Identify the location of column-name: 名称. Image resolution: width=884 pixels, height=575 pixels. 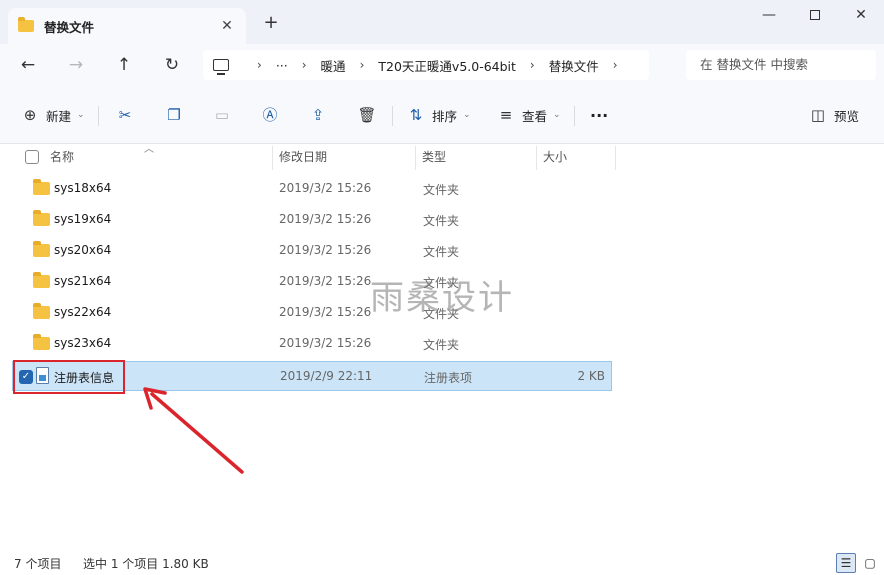
(158, 157).